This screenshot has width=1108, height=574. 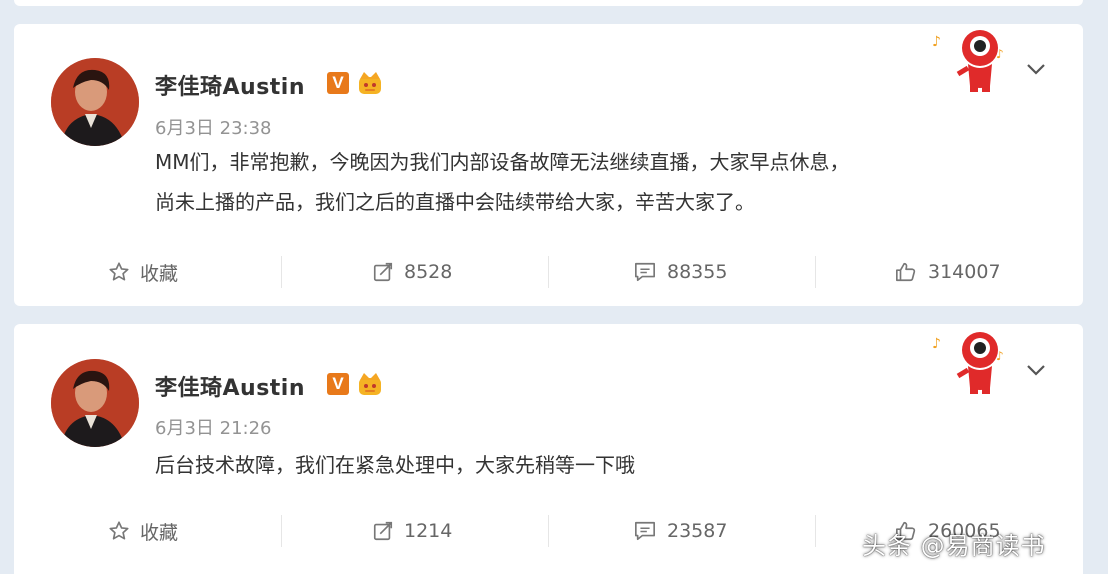 What do you see at coordinates (455, 202) in the screenshot?
I see `post-content-line: 尚未上播的产品，我们之后的直播中会陆续带给大家，辛苦大家了。` at bounding box center [455, 202].